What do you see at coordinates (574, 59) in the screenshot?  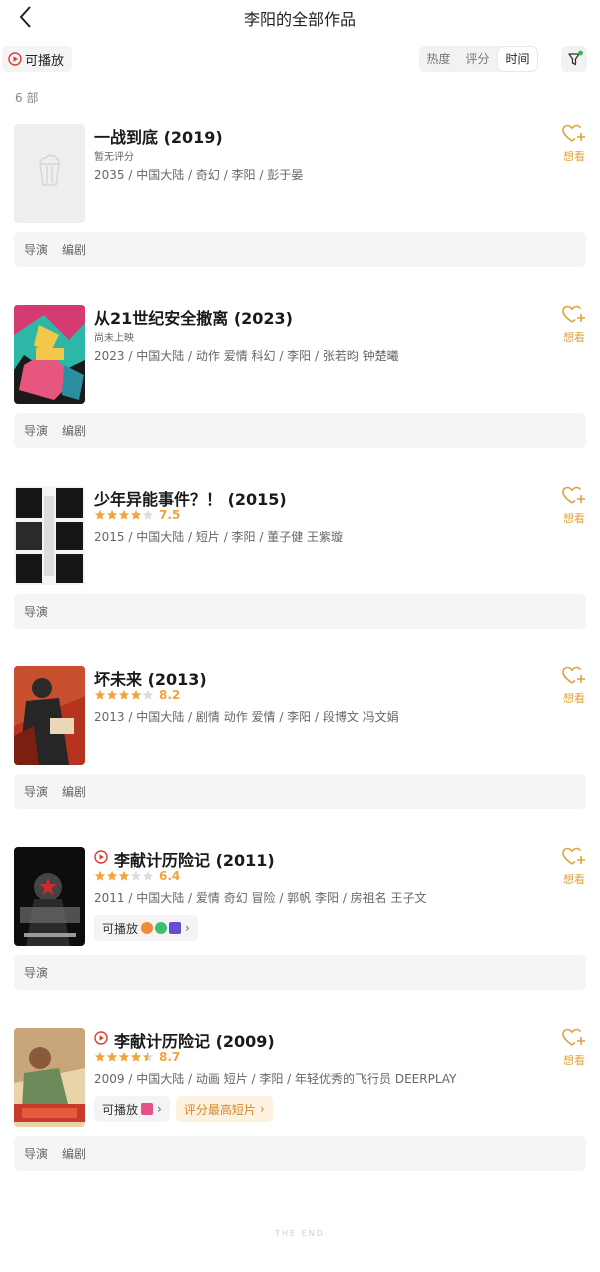 I see `filter-button` at bounding box center [574, 59].